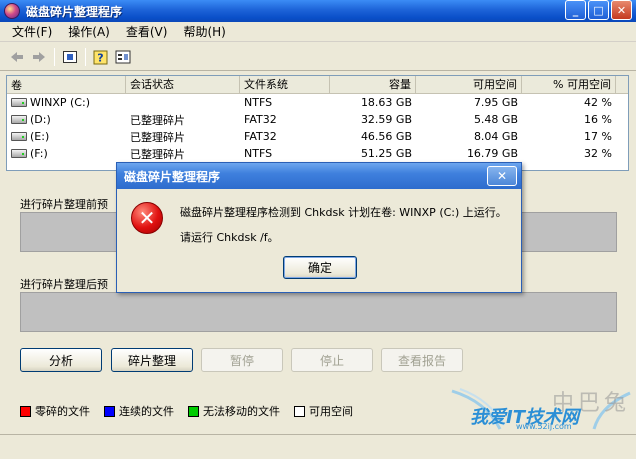  I want to click on defragment-button: 碎片整理, so click(152, 360).